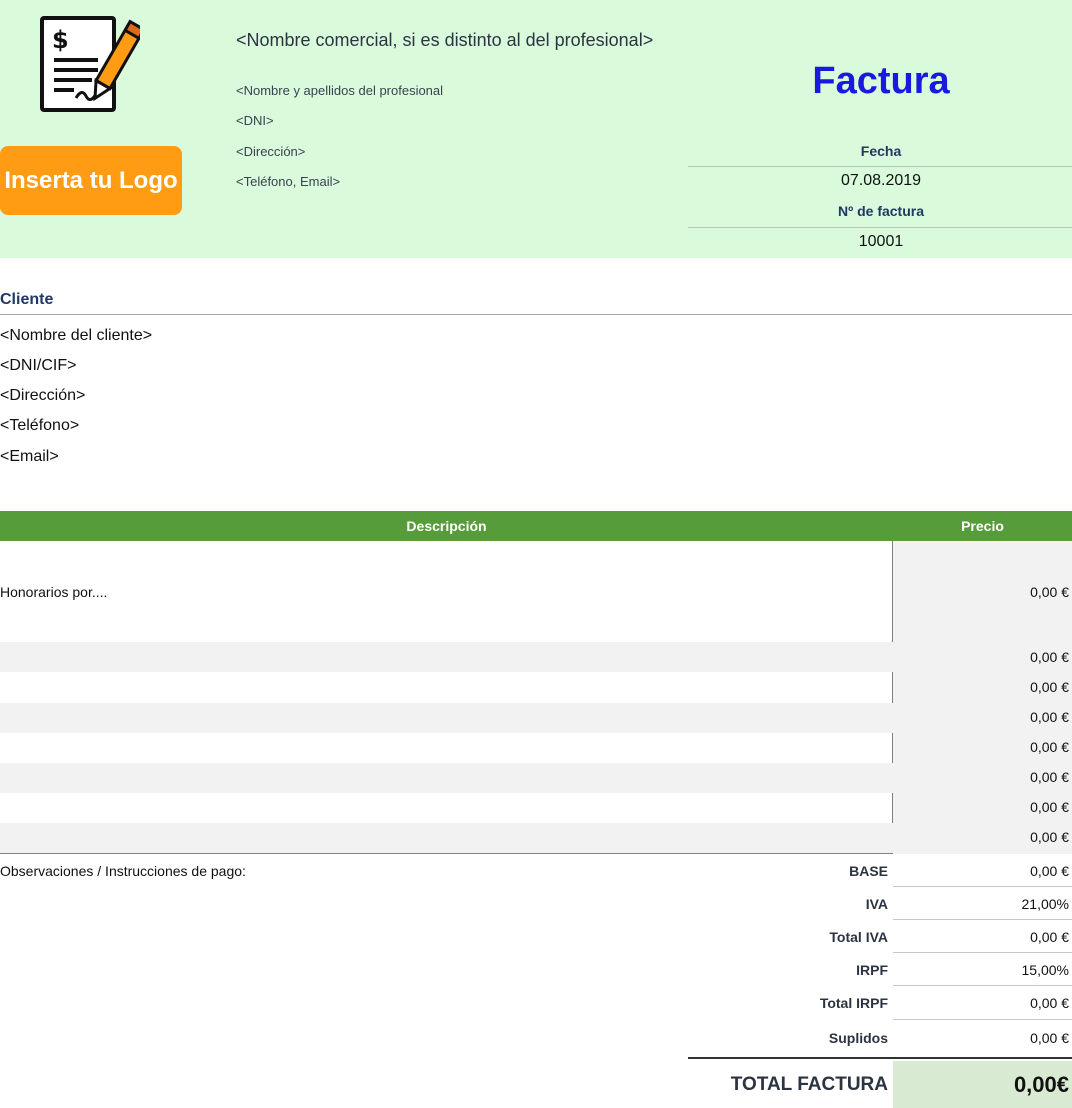 This screenshot has height=1108, width=1072. I want to click on client-heading: Cliente, so click(27, 299).